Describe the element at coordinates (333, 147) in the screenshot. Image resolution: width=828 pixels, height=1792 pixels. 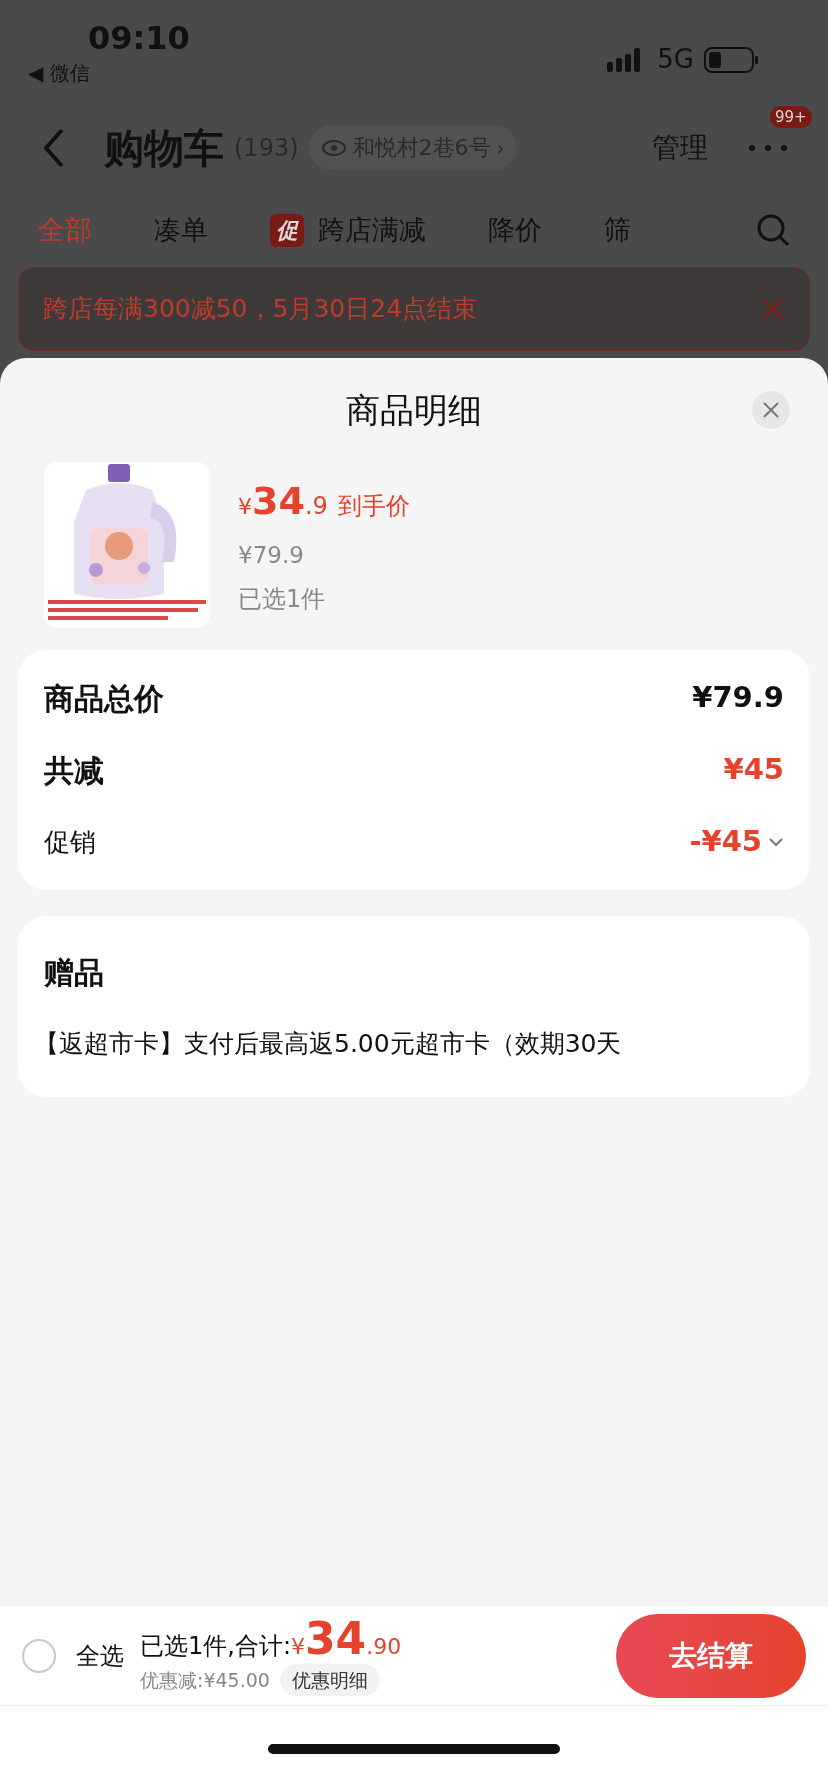
I see `eye-icon` at that location.